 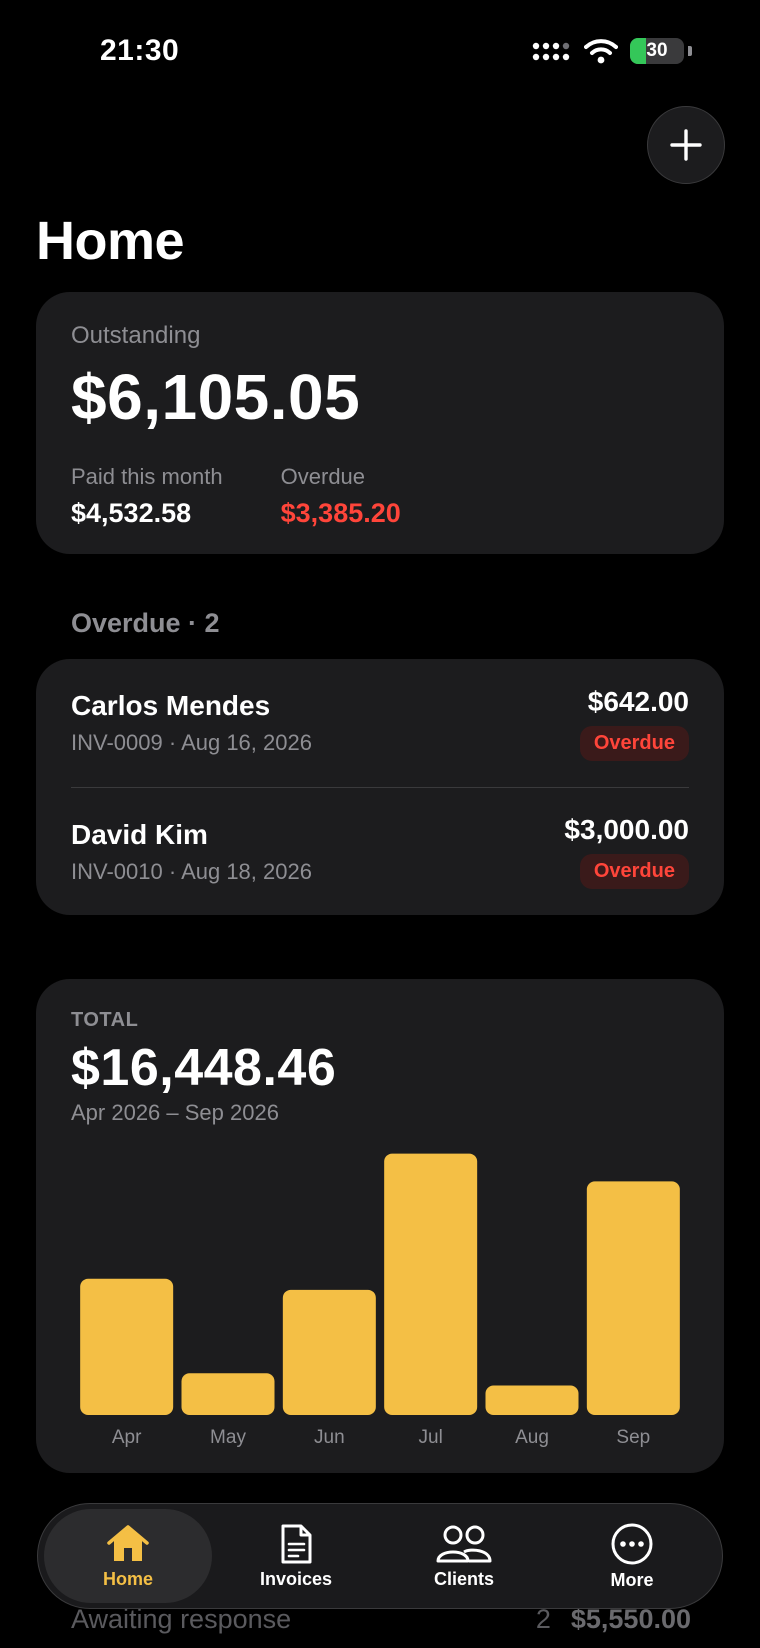 I want to click on document-icon, so click(x=296, y=1543).